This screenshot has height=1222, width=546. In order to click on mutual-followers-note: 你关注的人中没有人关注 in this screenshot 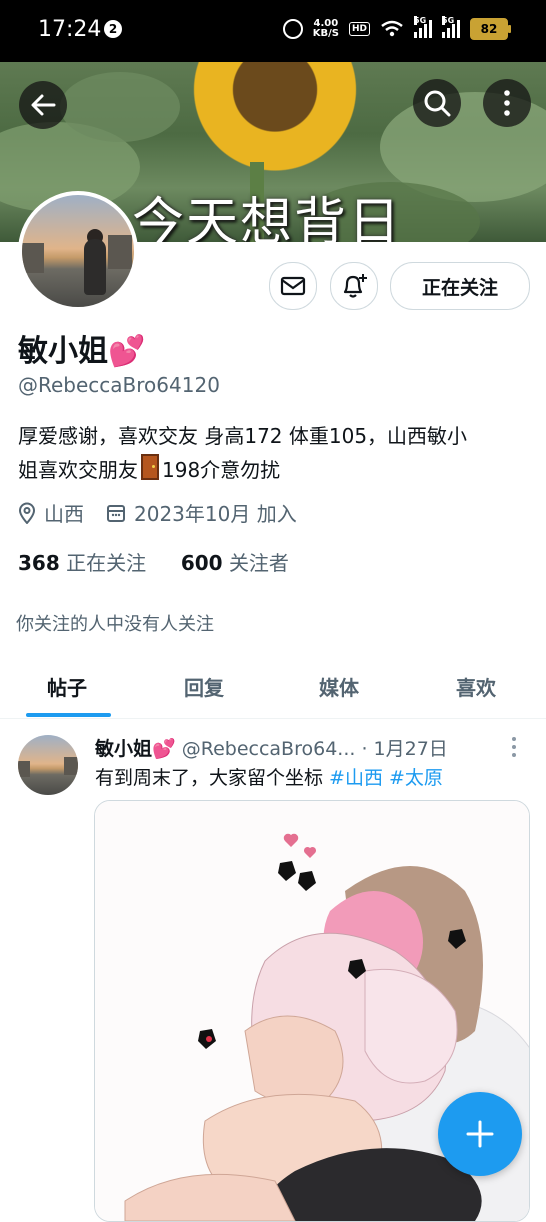, I will do `click(115, 624)`.